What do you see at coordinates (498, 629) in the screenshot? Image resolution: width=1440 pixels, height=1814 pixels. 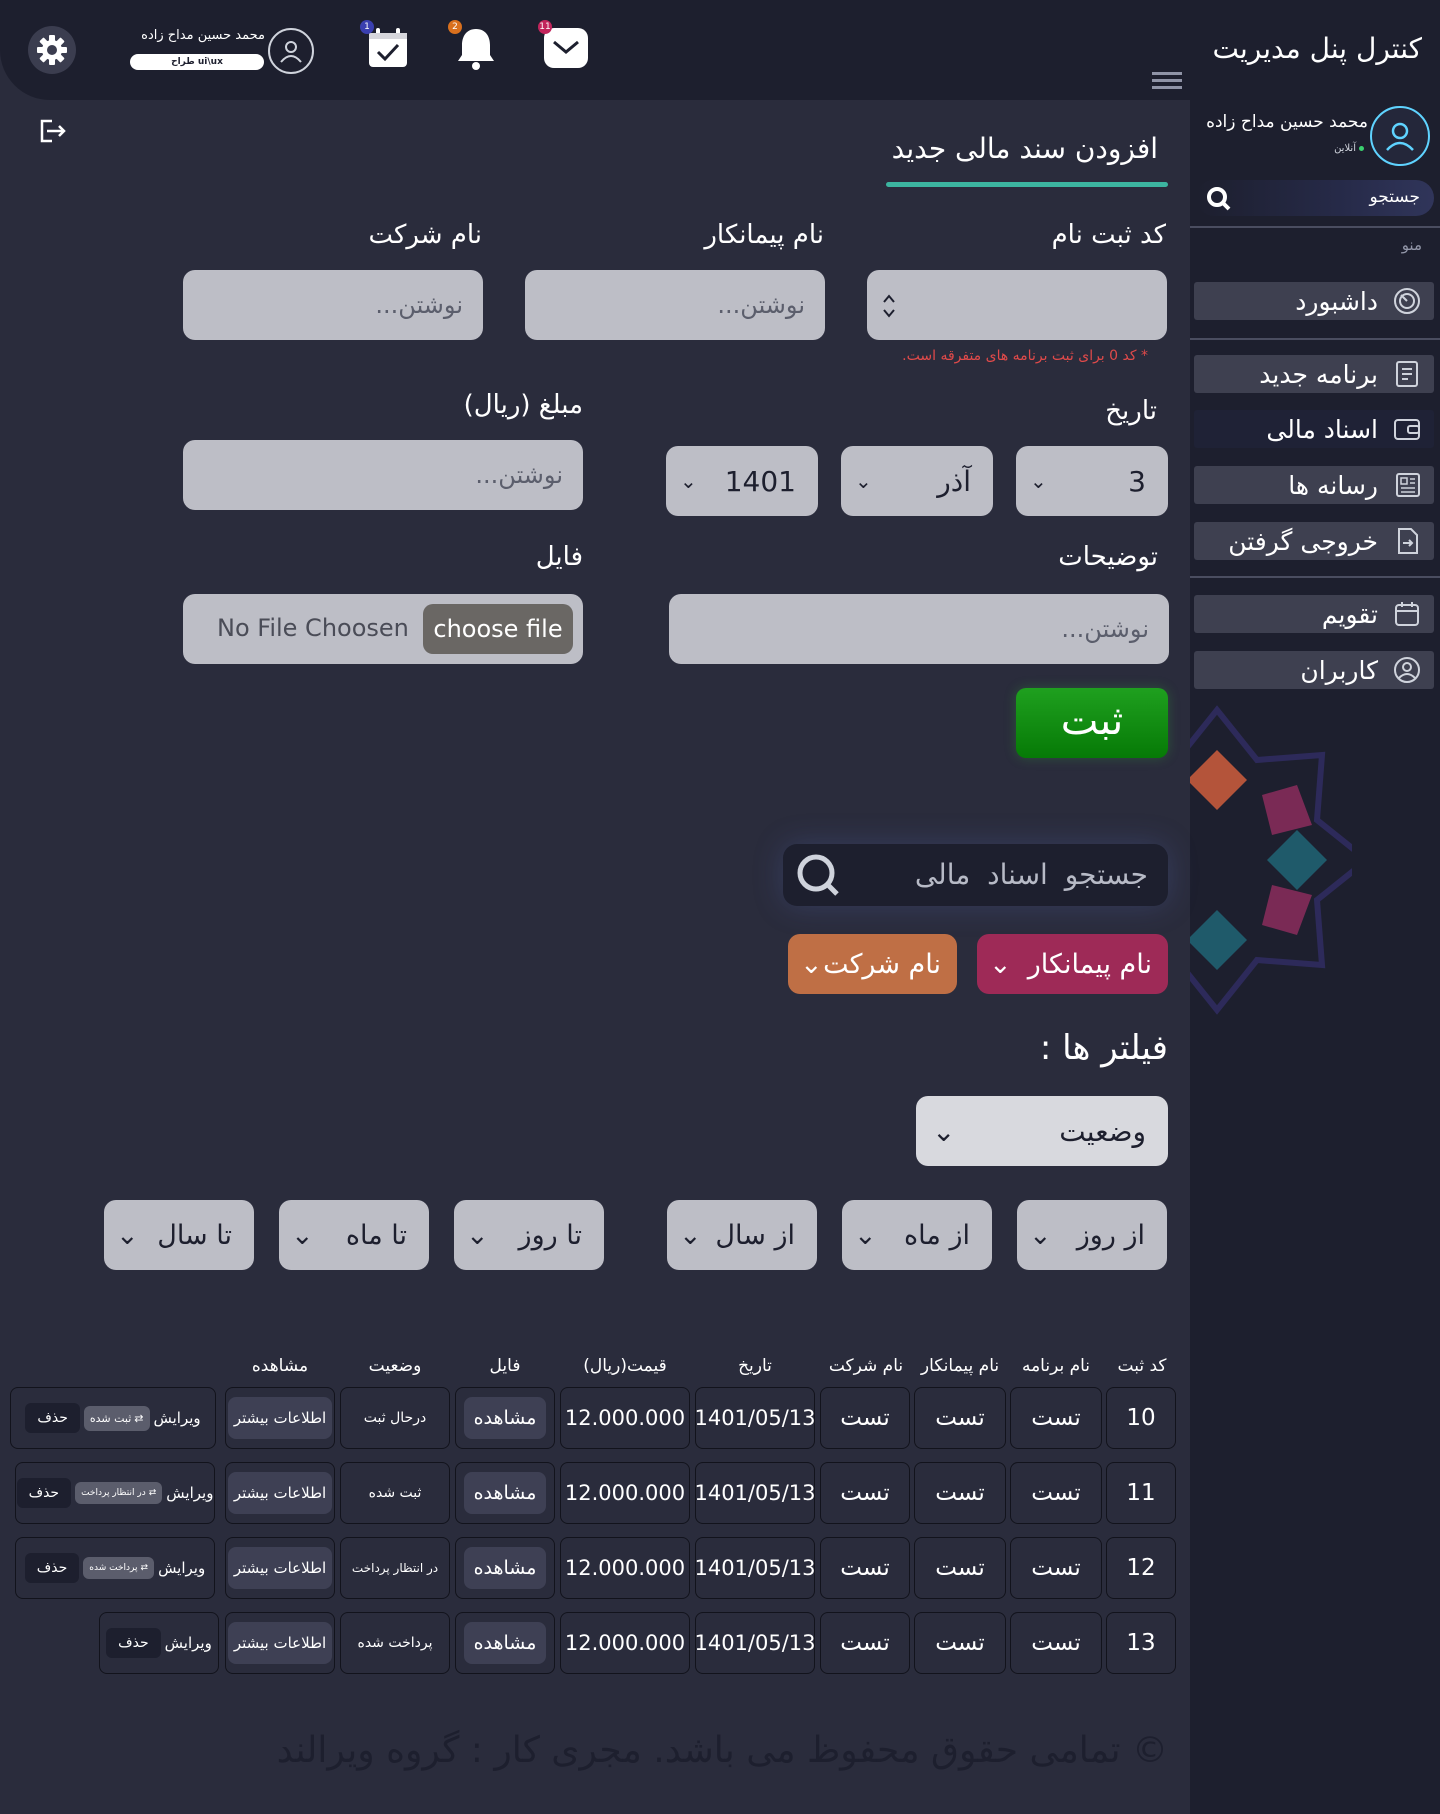 I see `choose-file-button: choose file` at bounding box center [498, 629].